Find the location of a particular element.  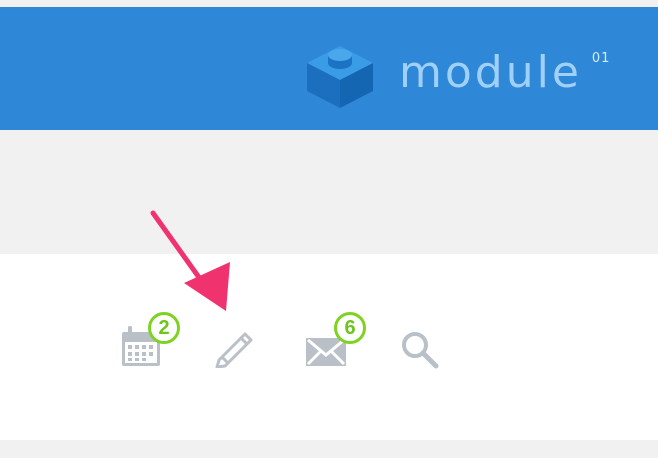

edit-button is located at coordinates (234, 349).